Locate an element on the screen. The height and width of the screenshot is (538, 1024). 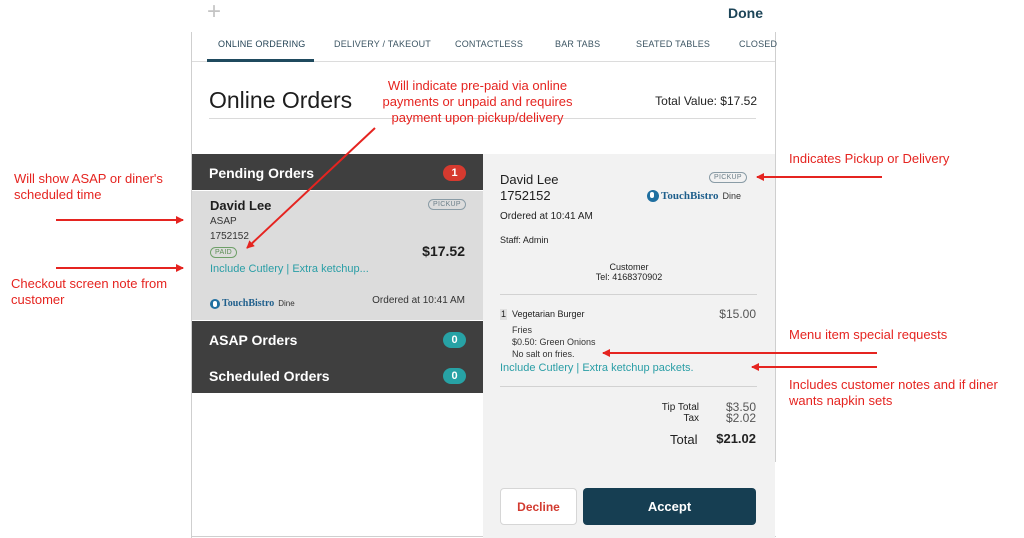
annotation-line: customer is located at coordinates (38, 299).